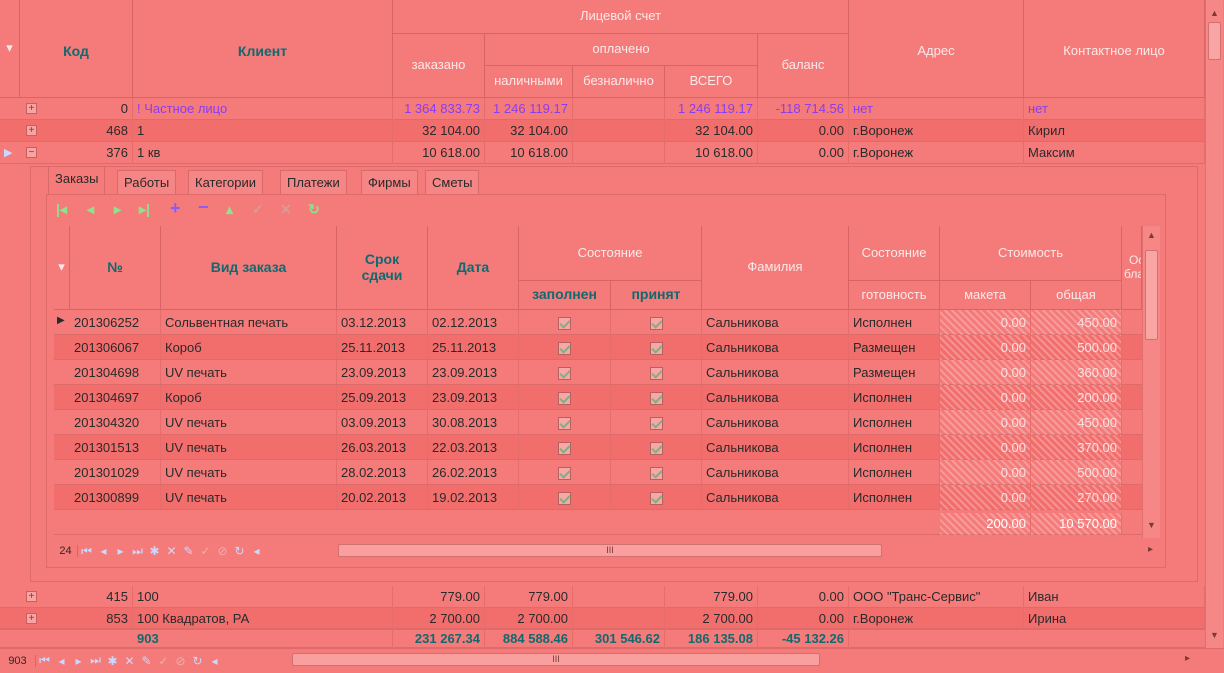  I want to click on main-hscroll-left-icon: ◂, so click(214, 661).